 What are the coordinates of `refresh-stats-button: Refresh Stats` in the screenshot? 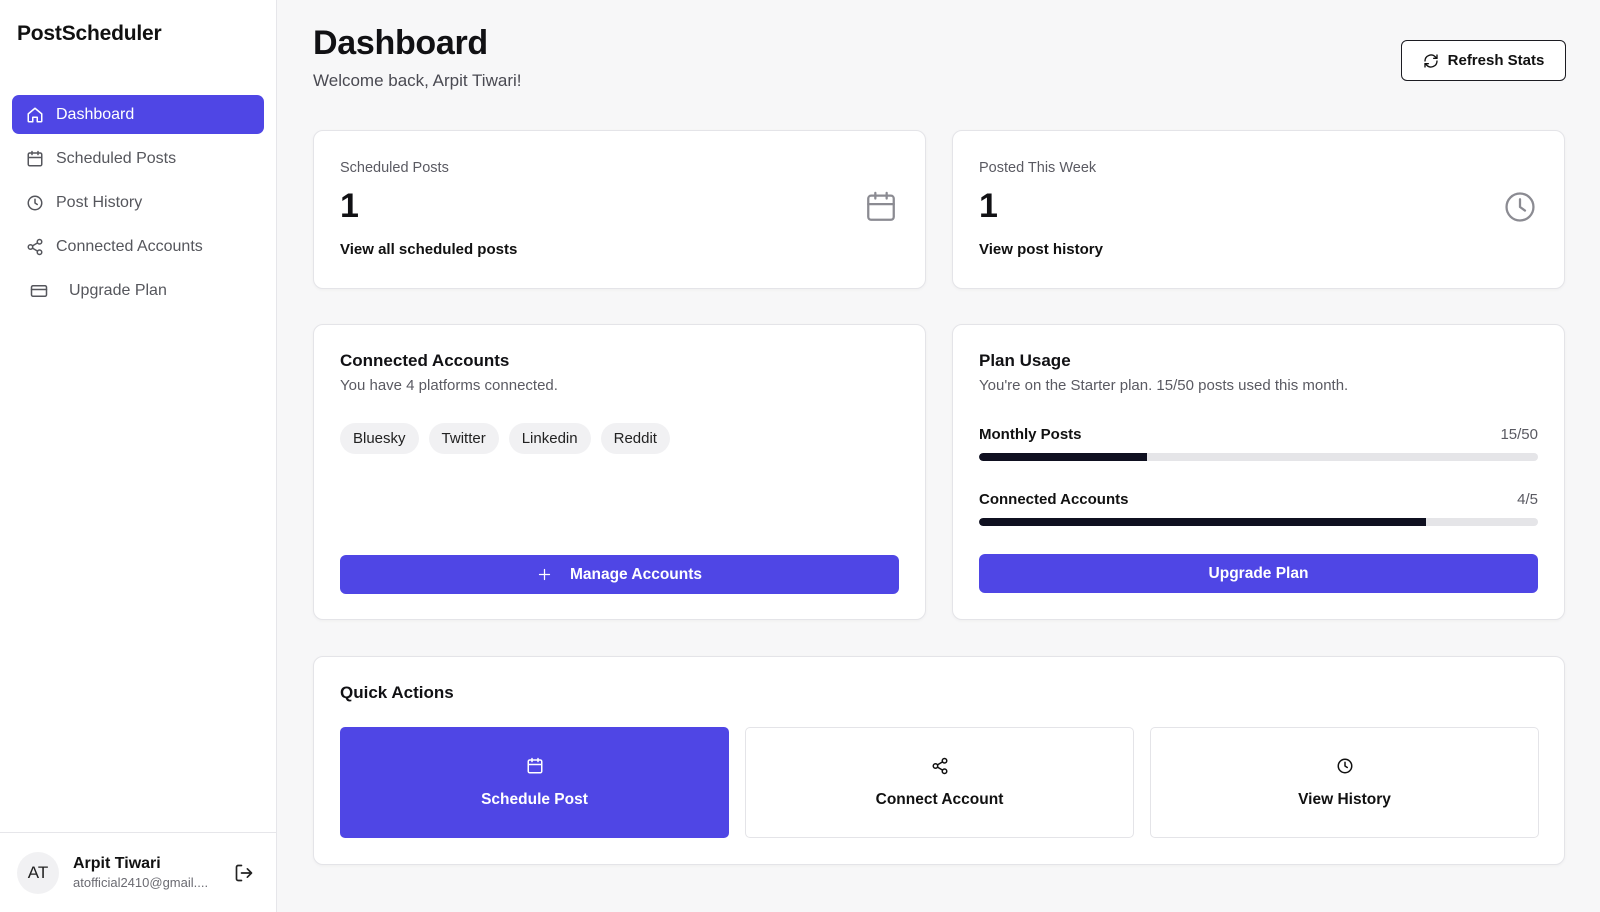 It's located at (1483, 60).